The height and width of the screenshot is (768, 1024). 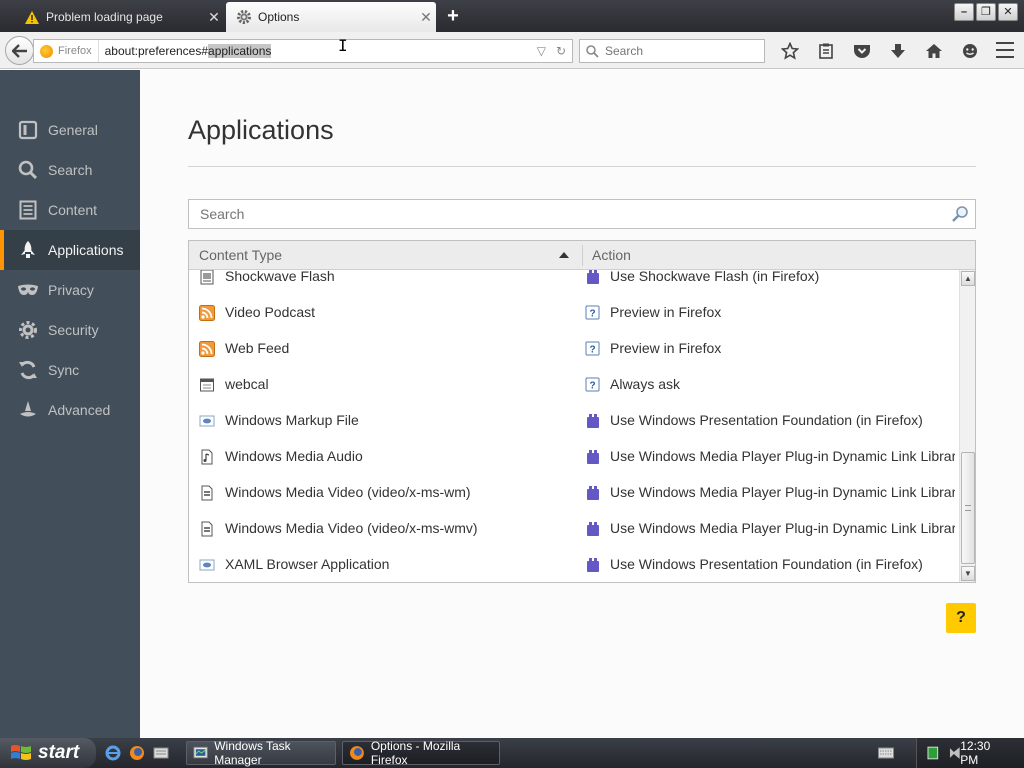 What do you see at coordinates (257, 348) in the screenshot?
I see `content-type-label: Web Feed` at bounding box center [257, 348].